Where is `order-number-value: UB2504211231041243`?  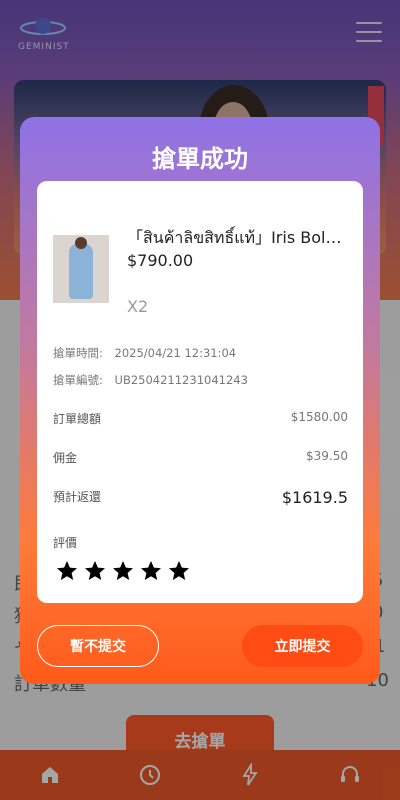 order-number-value: UB2504211231041243 is located at coordinates (181, 380).